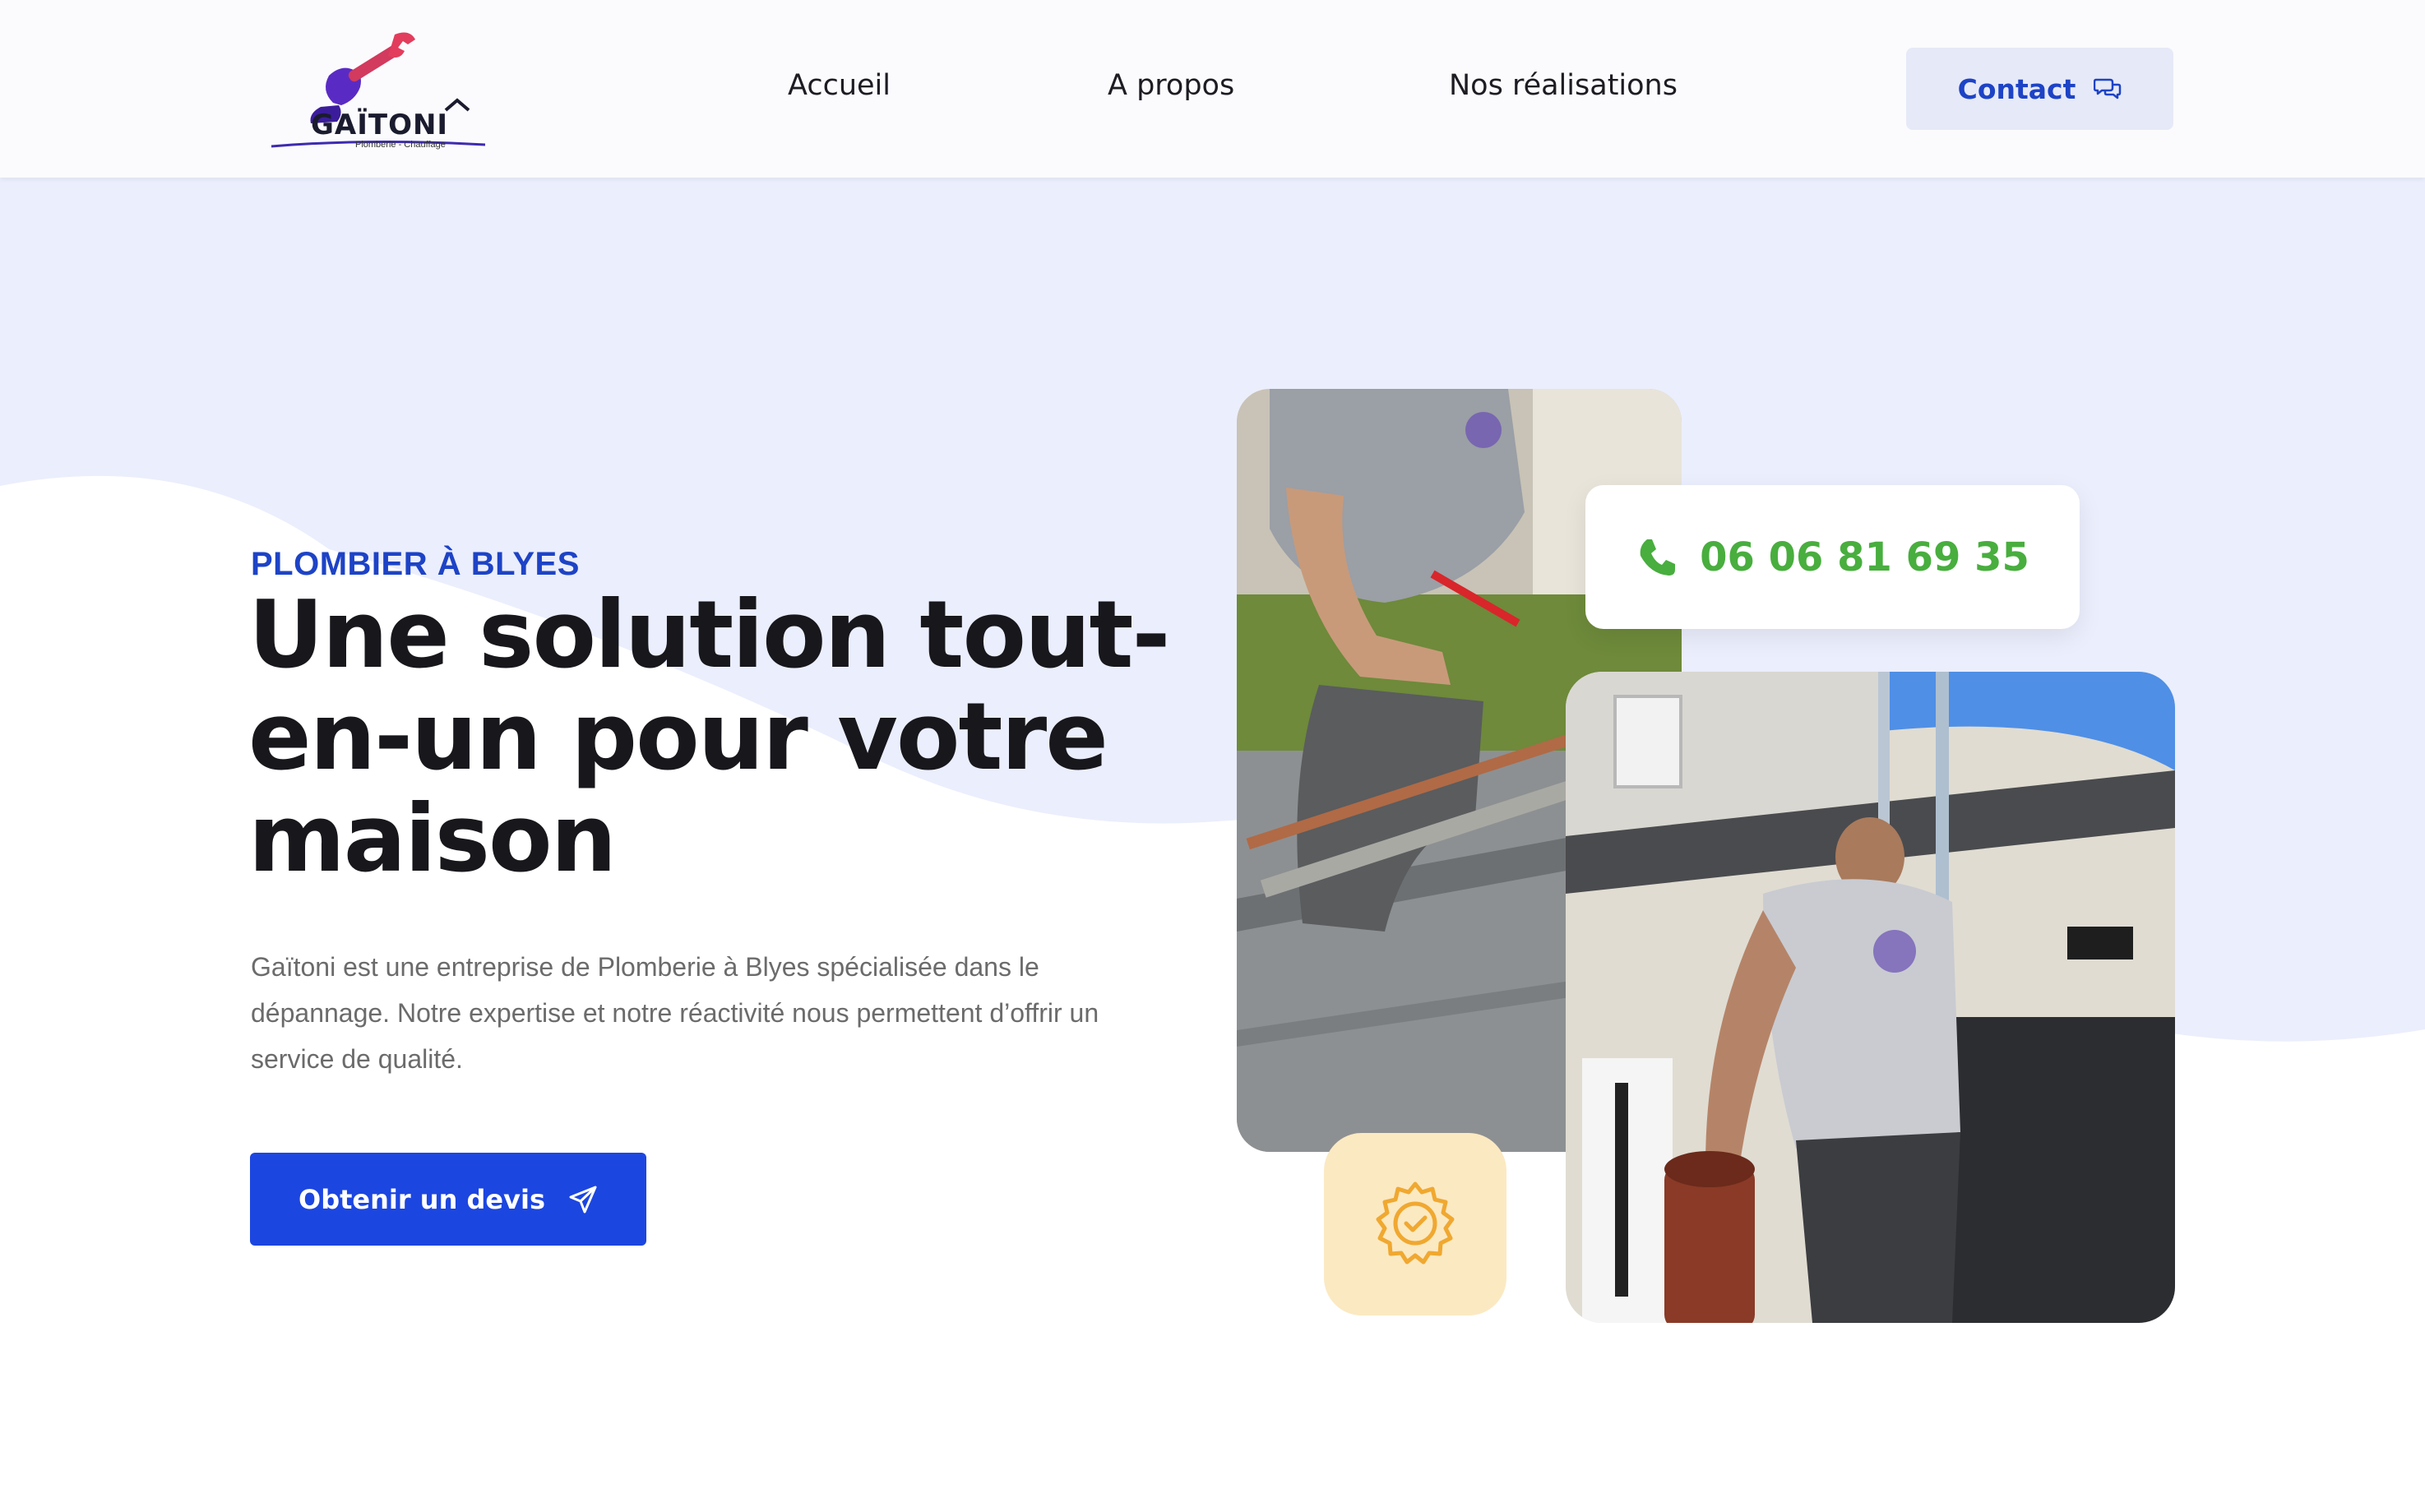  I want to click on photo-plumber-on-ladder, so click(1870, 997).